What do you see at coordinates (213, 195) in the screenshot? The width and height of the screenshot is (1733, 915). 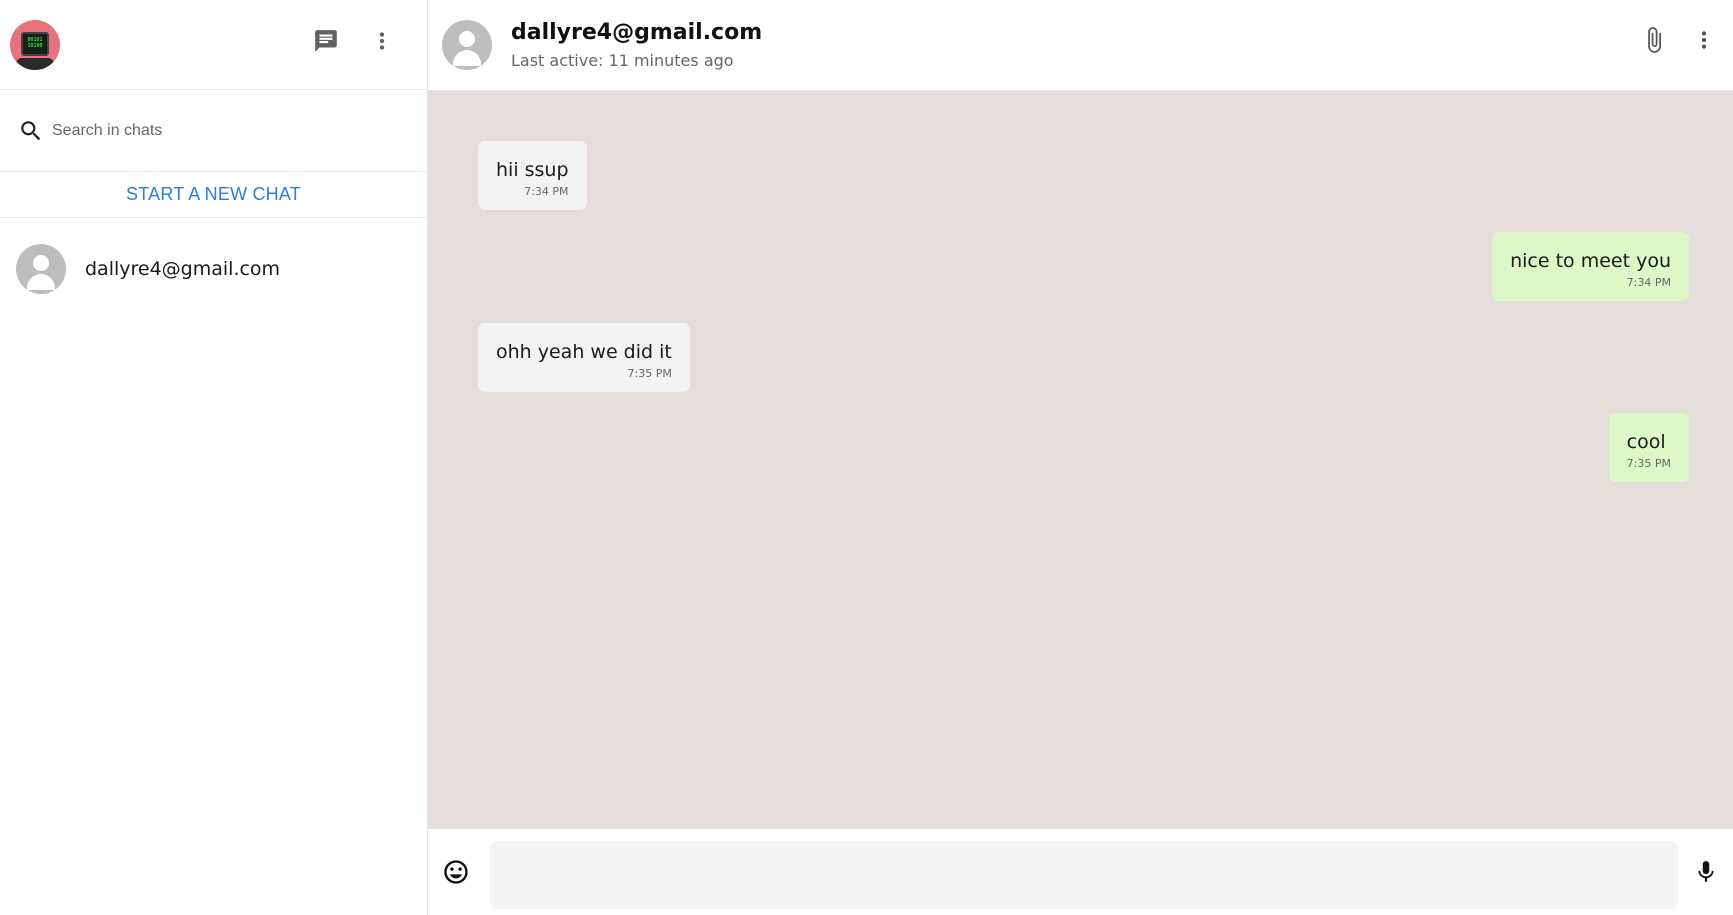 I see `start-new-chat-button: START A NEW CHAT` at bounding box center [213, 195].